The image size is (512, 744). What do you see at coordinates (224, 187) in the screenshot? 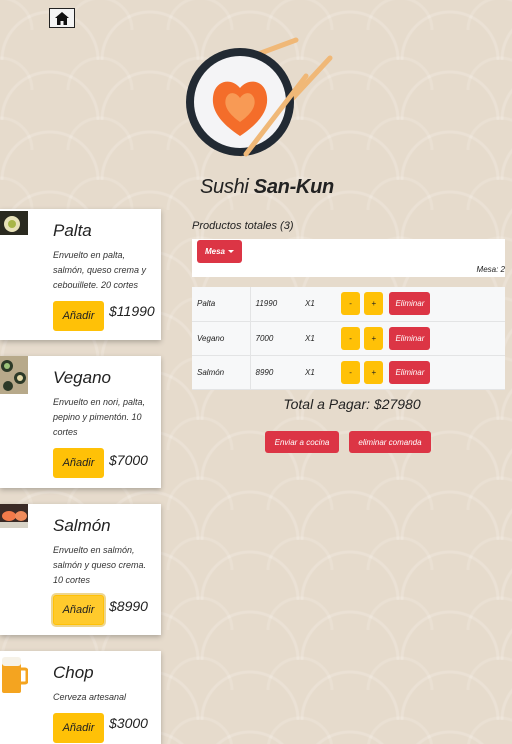
I see `brand-name-light: Sushi` at bounding box center [224, 187].